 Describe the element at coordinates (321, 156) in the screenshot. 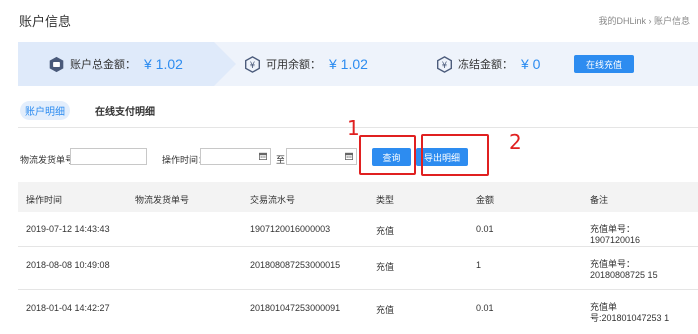

I see `end-date-input` at that location.